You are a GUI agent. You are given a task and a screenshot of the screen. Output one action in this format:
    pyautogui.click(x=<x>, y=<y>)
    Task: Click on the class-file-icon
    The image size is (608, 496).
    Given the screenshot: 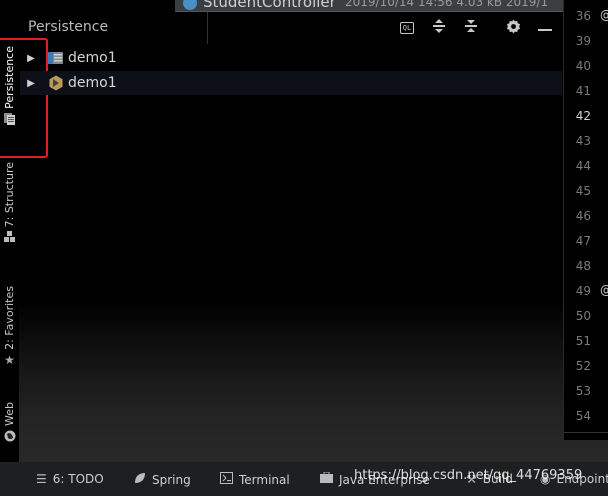 What is the action you would take?
    pyautogui.click(x=190, y=5)
    